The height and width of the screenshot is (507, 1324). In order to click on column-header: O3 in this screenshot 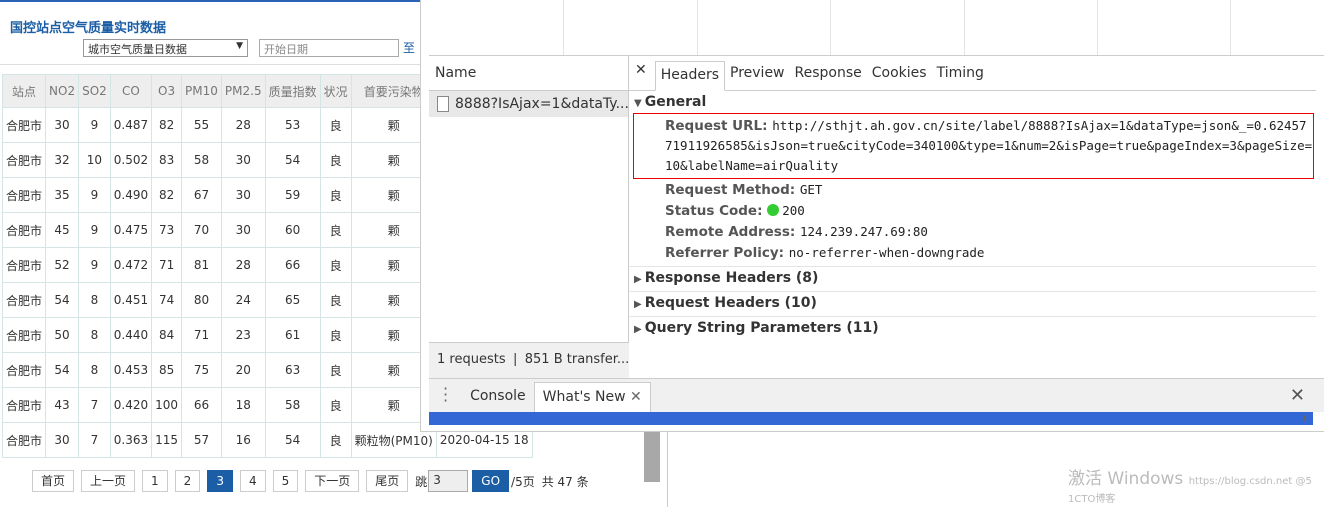, I will do `click(167, 91)`.